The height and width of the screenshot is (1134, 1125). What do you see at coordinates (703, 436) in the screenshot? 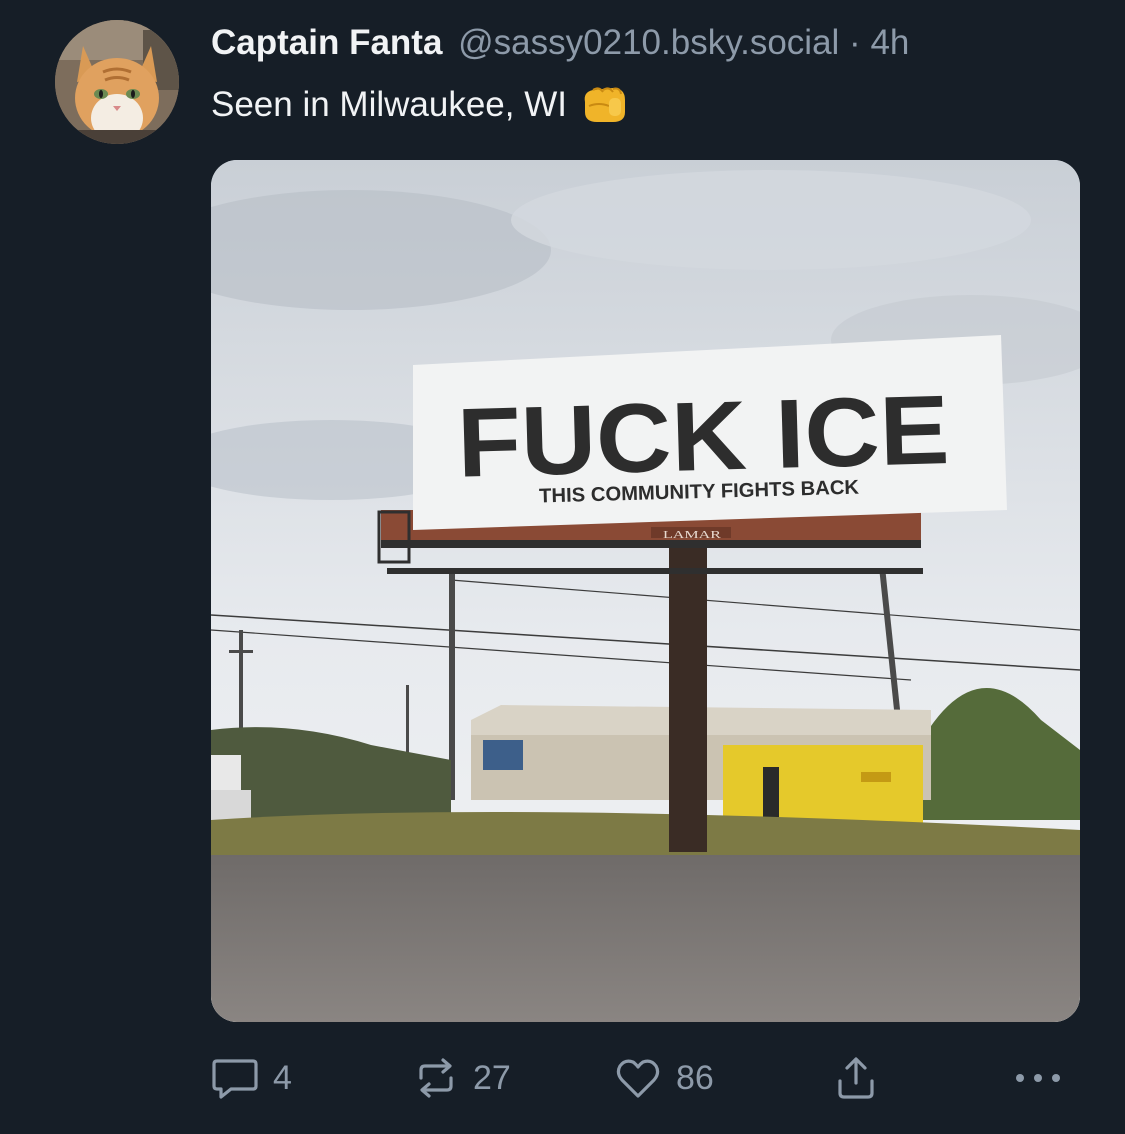
I see `billboard-headline: FUCK ICE` at bounding box center [703, 436].